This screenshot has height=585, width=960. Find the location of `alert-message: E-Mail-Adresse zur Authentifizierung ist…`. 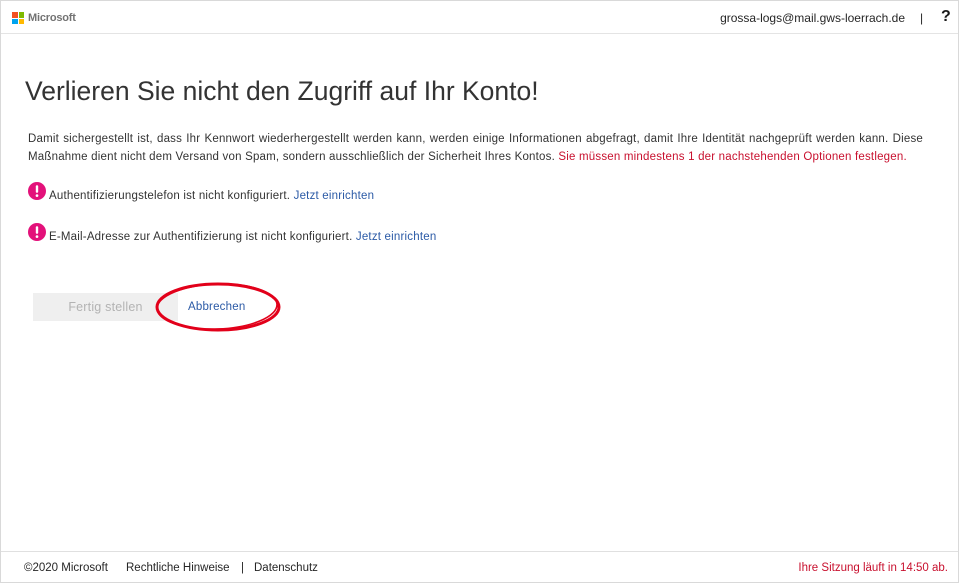

alert-message: E-Mail-Adresse zur Authentifizierung ist… is located at coordinates (201, 237).